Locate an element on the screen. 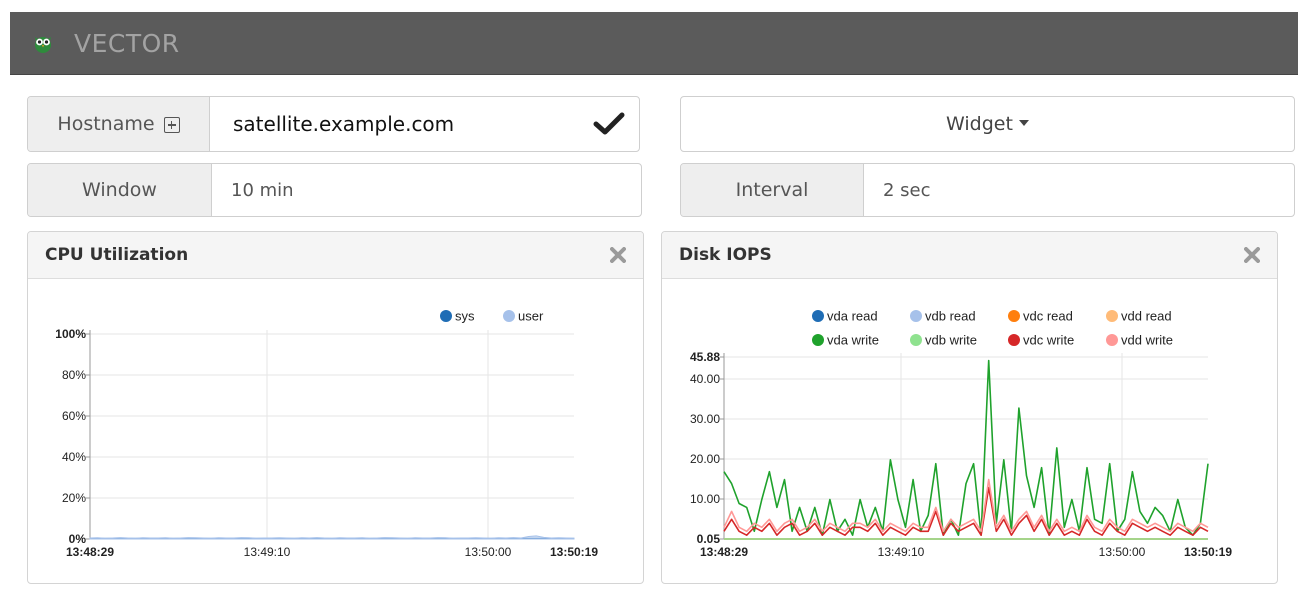 The height and width of the screenshot is (589, 1298). y-tick-label: 40.00 is located at coordinates (705, 379).